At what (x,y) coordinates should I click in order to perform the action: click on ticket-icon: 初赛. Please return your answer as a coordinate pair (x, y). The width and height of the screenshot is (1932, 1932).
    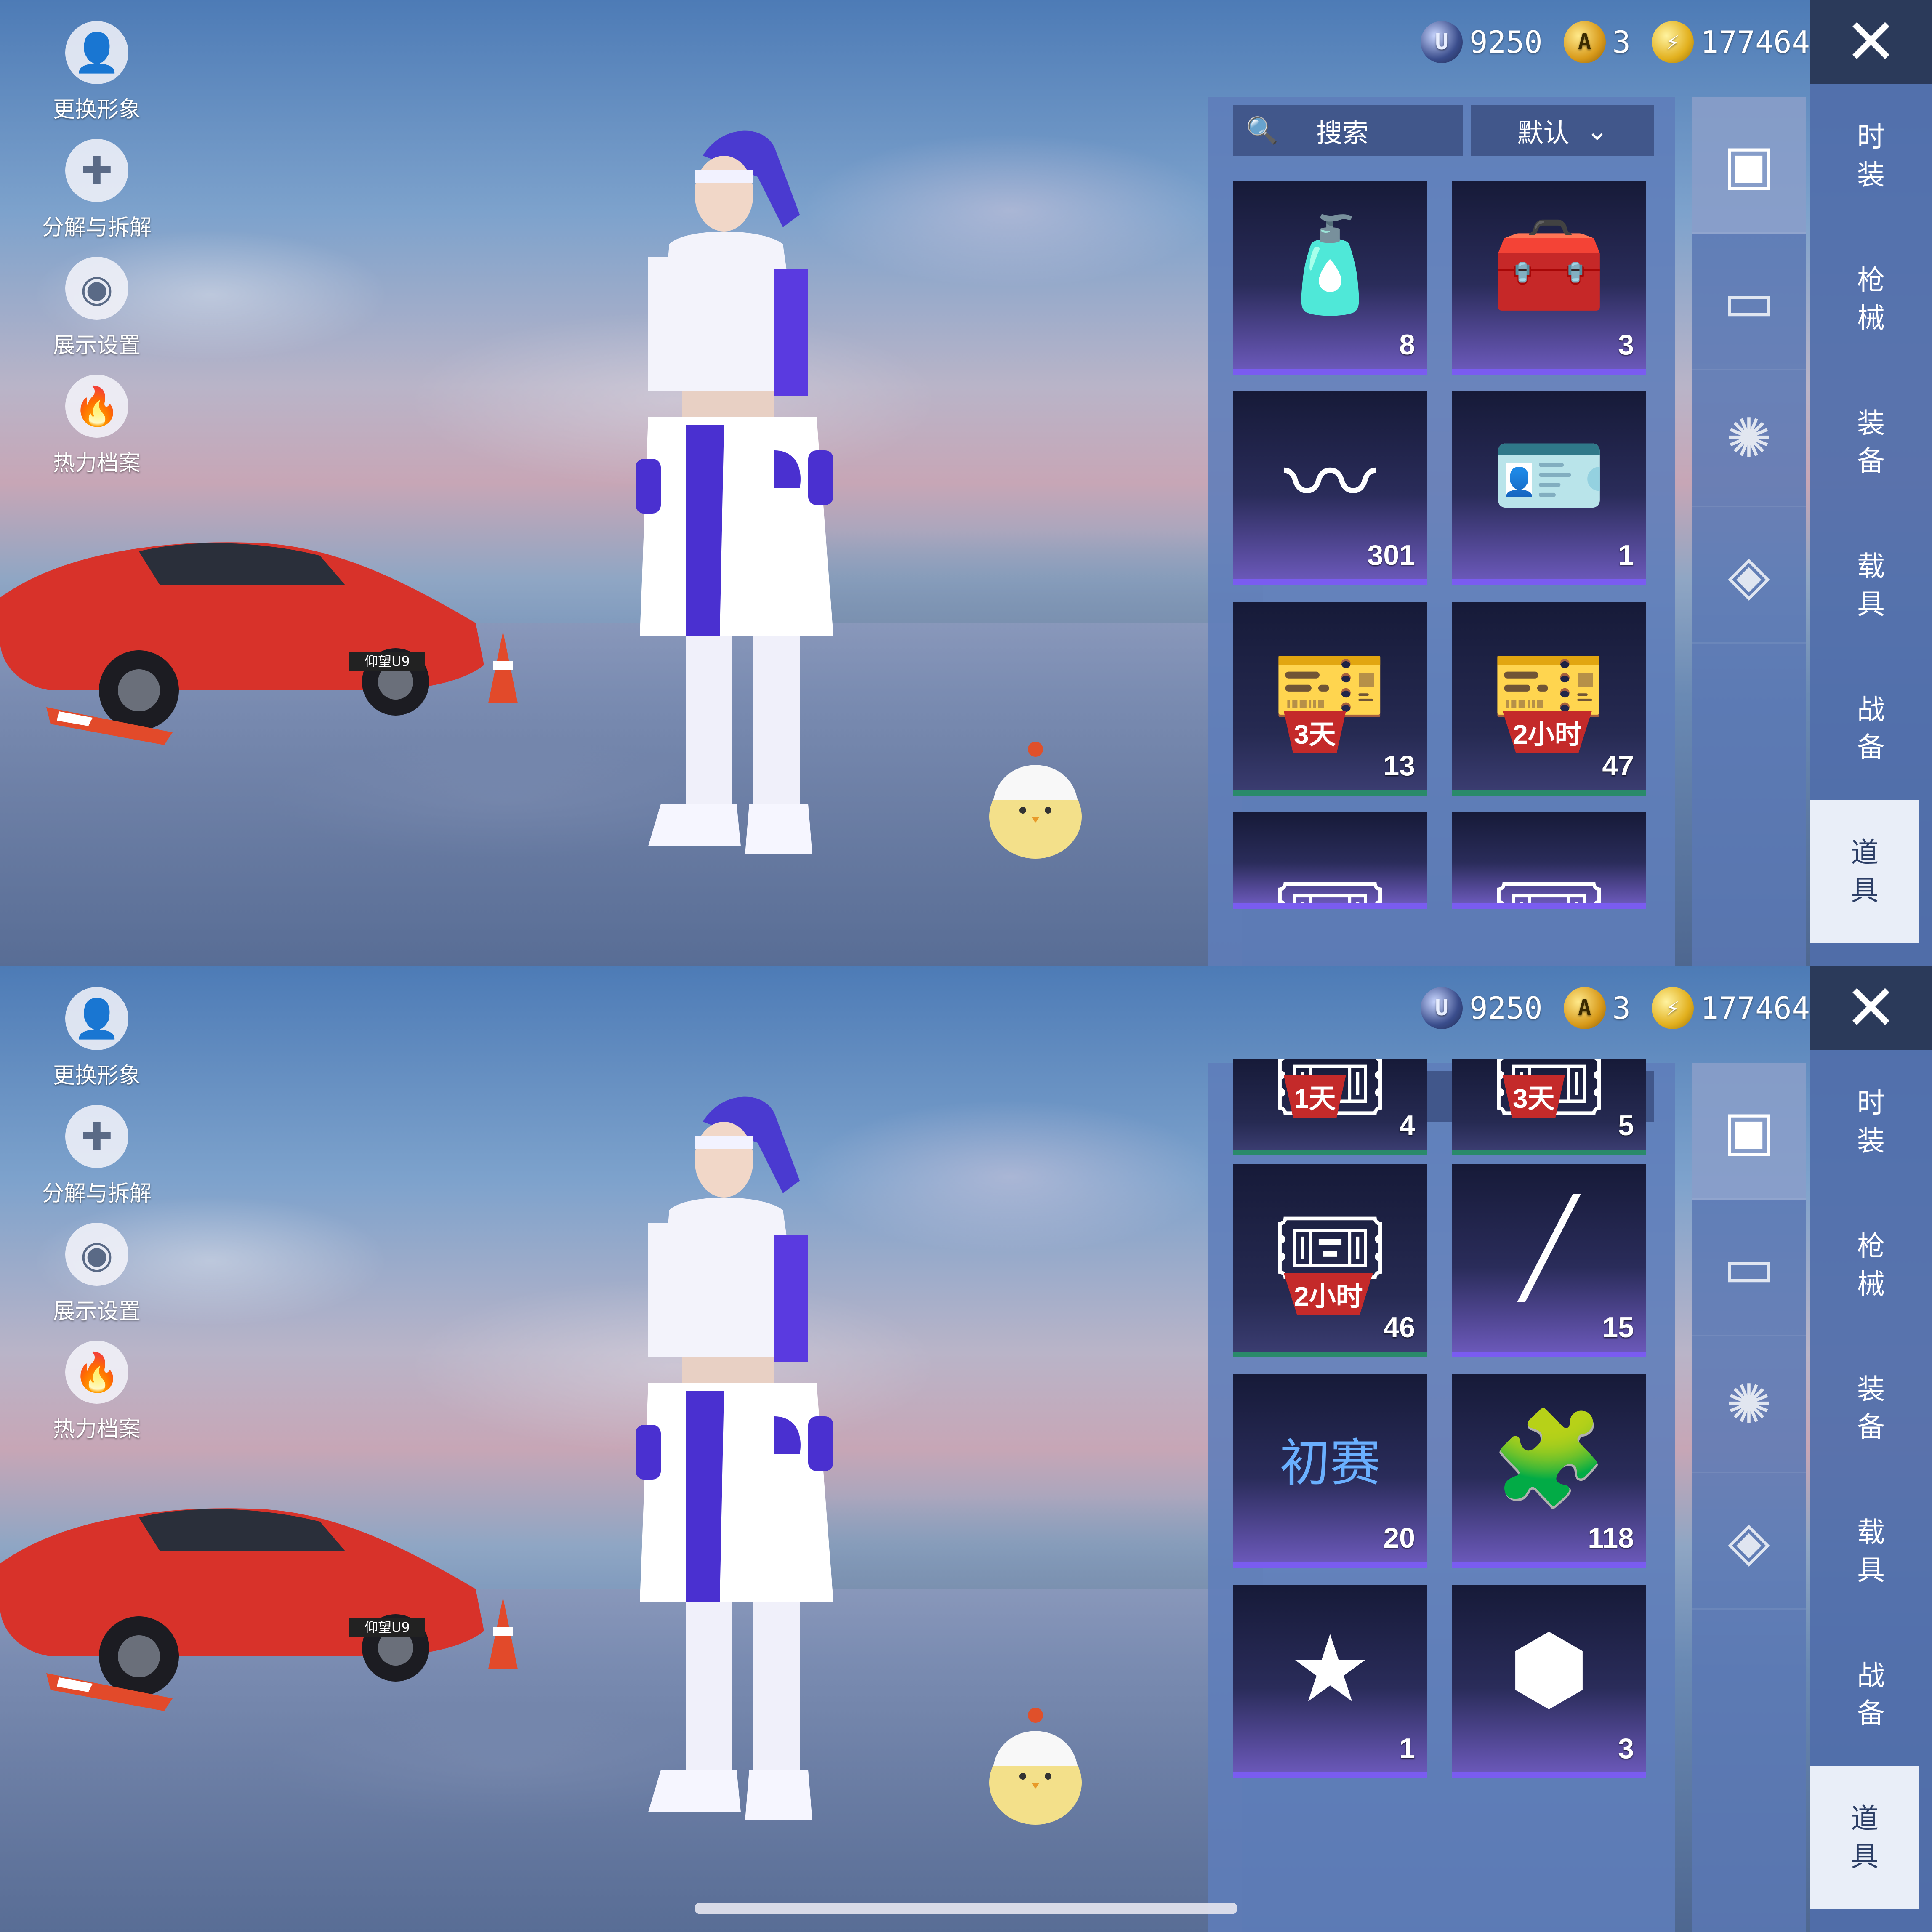
    Looking at the image, I should click on (1330, 1459).